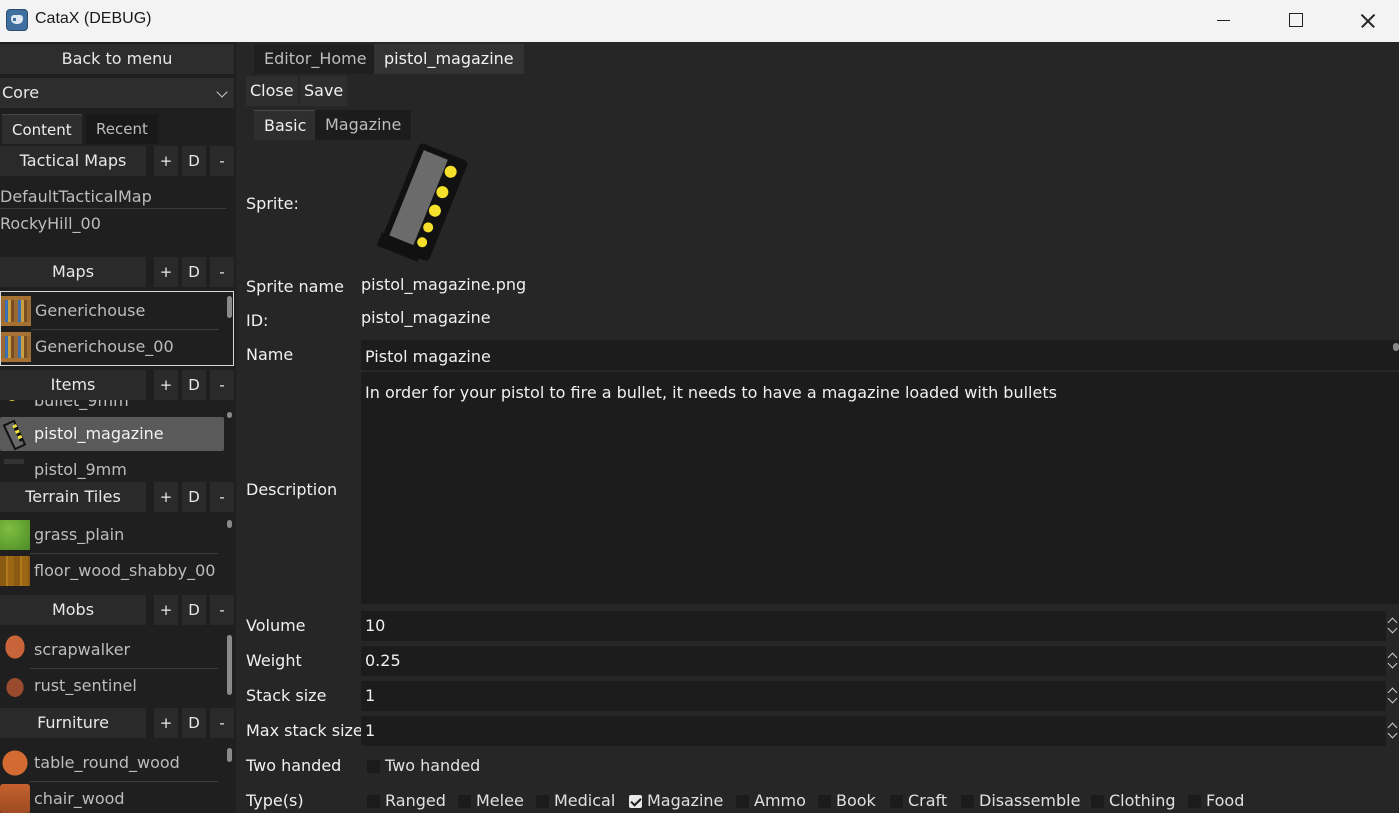 The width and height of the screenshot is (1399, 813). What do you see at coordinates (112, 535) in the screenshot?
I see `list-item: grass_plain` at bounding box center [112, 535].